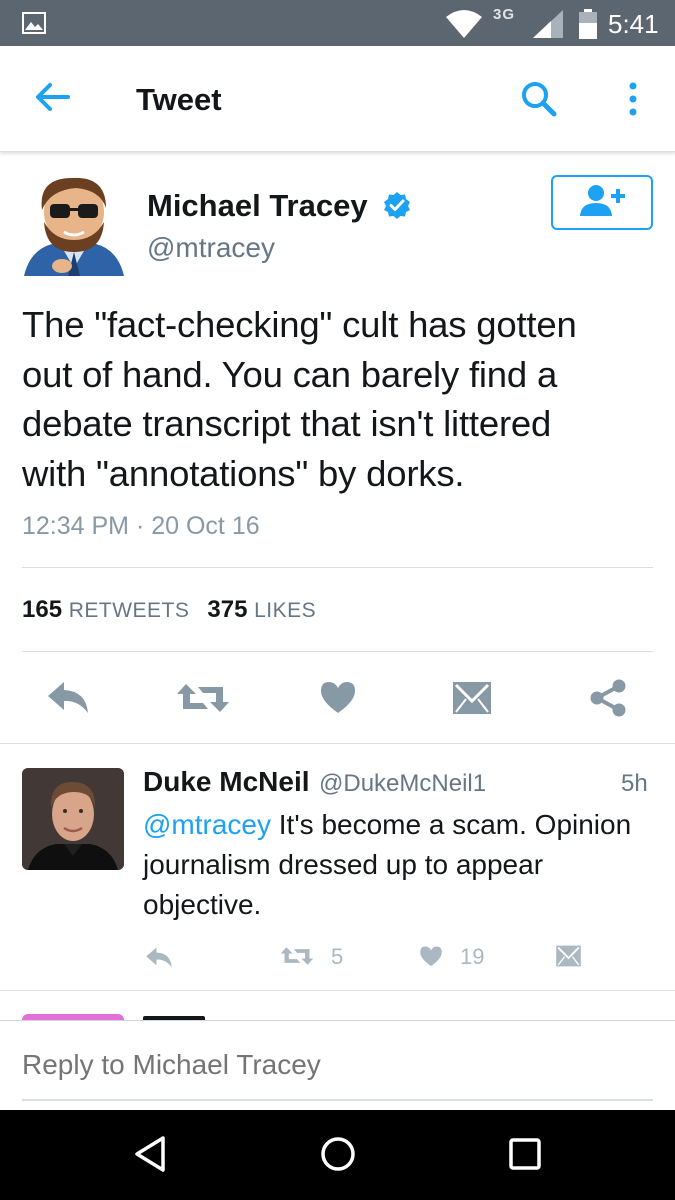 Image resolution: width=675 pixels, height=1200 pixels. I want to click on reply-time: 5h, so click(634, 783).